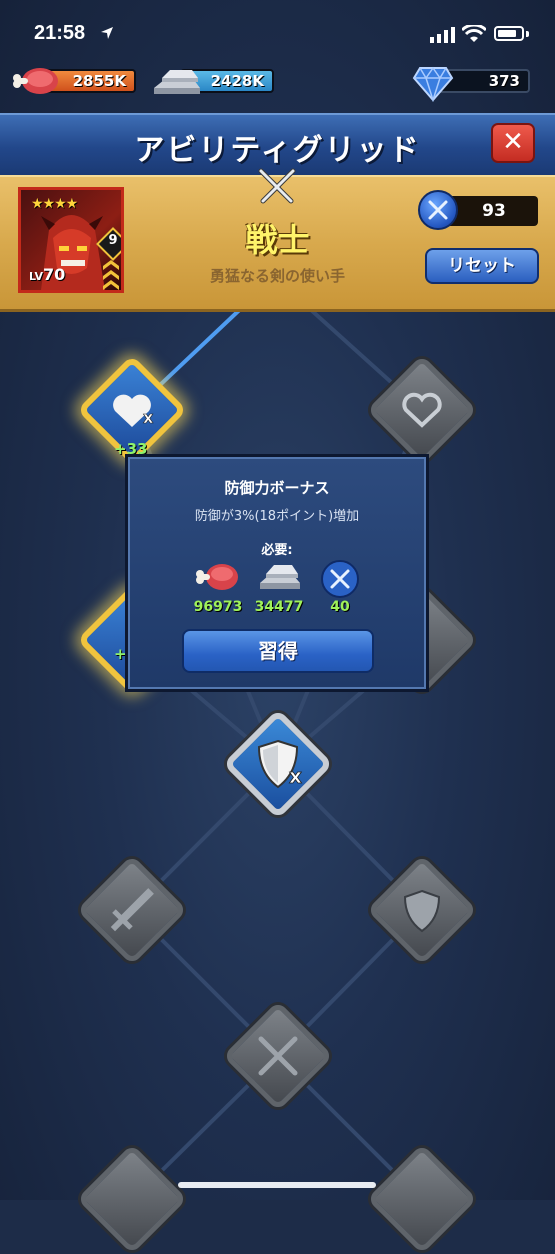  I want to click on learn-button: 習得, so click(278, 651).